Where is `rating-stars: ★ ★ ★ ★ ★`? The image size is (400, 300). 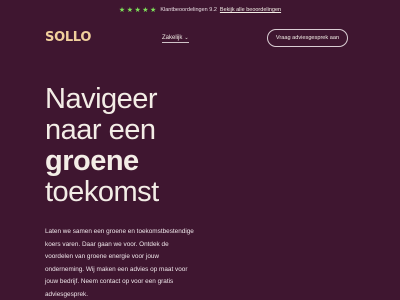
rating-stars: ★ ★ ★ ★ ★ is located at coordinates (137, 10).